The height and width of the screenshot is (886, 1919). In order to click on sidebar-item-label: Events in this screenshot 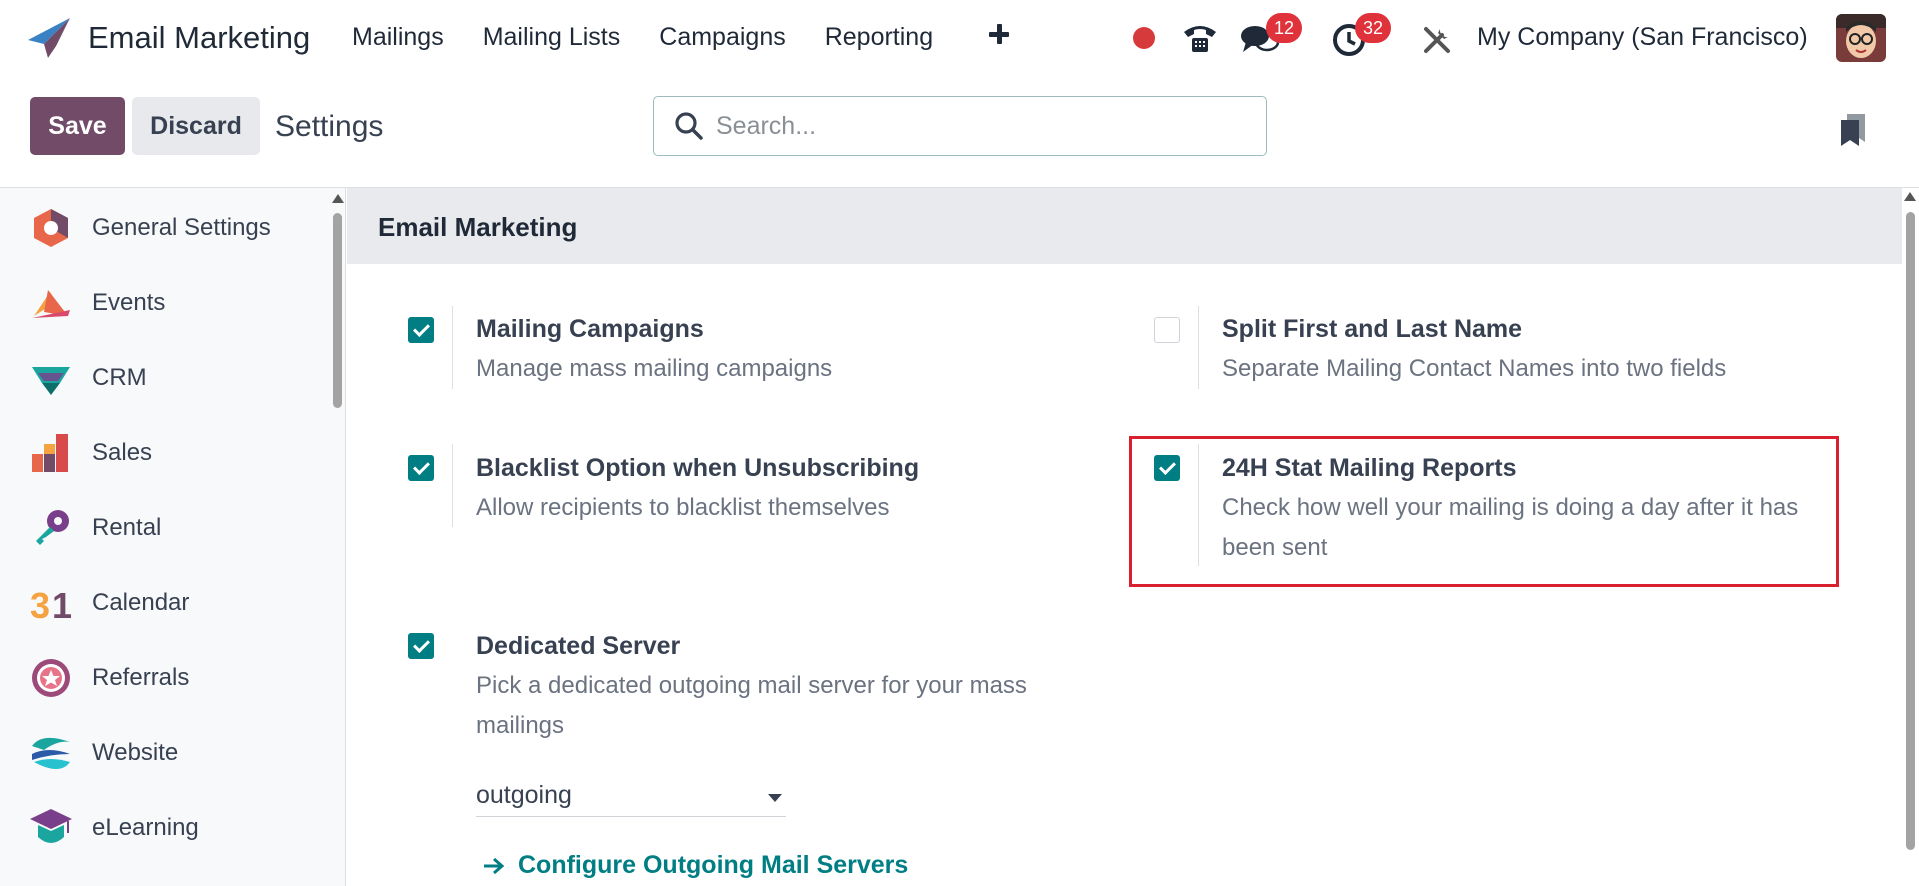, I will do `click(129, 302)`.